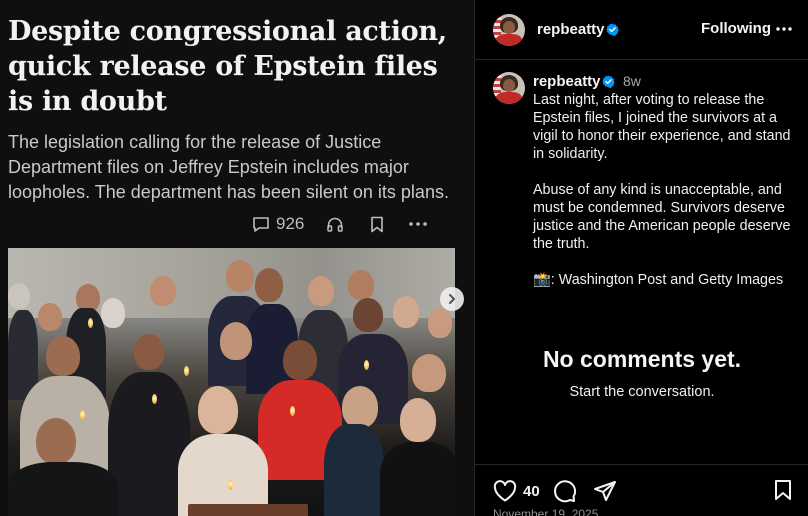  What do you see at coordinates (509, 88) in the screenshot?
I see `caption-avatar` at bounding box center [509, 88].